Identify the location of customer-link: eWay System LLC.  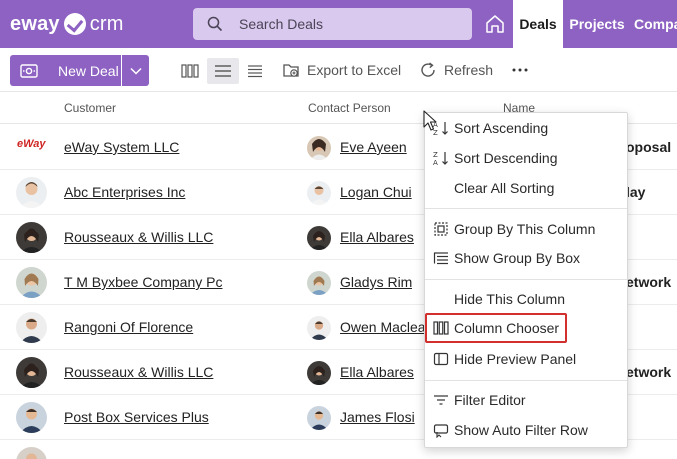
(121, 147).